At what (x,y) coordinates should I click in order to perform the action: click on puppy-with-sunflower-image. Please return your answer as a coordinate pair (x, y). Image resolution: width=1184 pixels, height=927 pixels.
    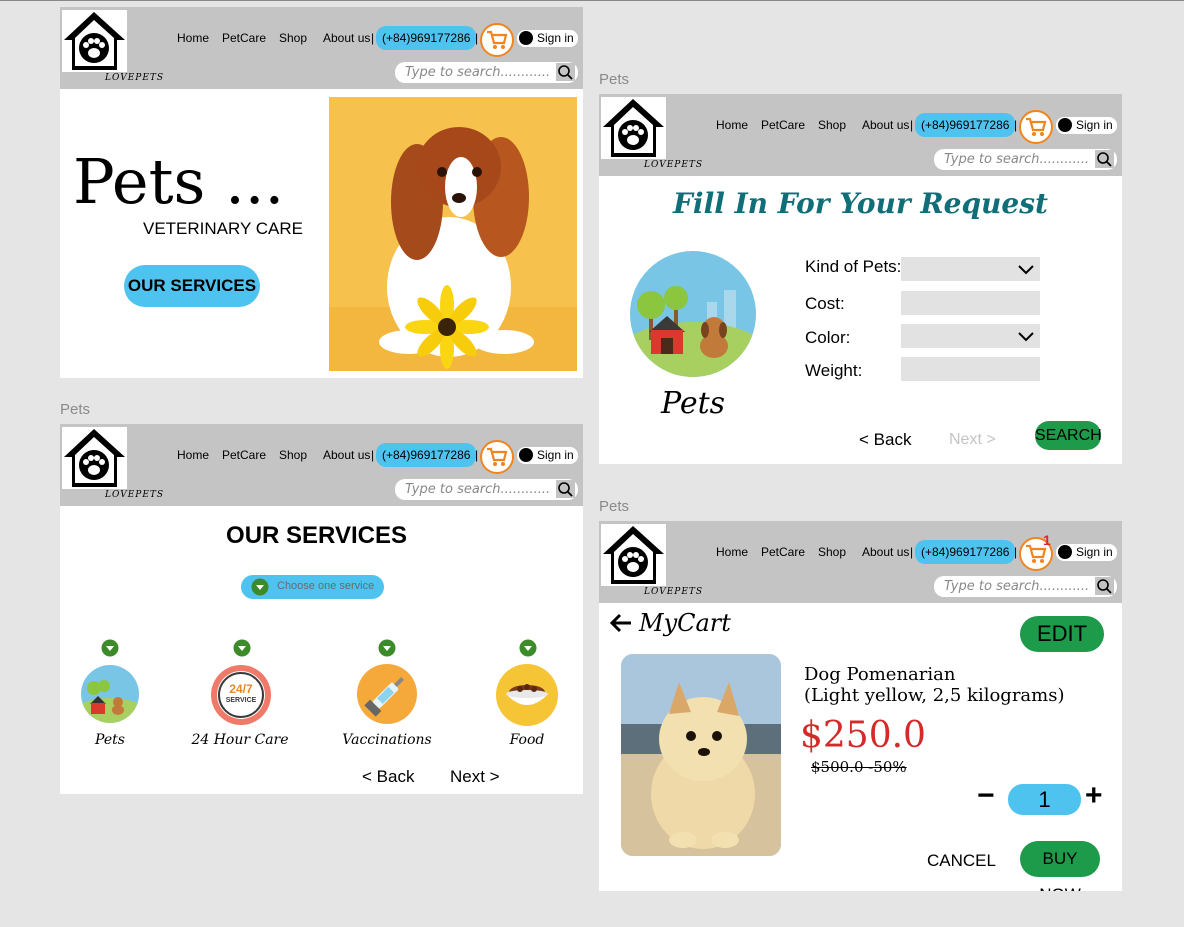
    Looking at the image, I should click on (453, 234).